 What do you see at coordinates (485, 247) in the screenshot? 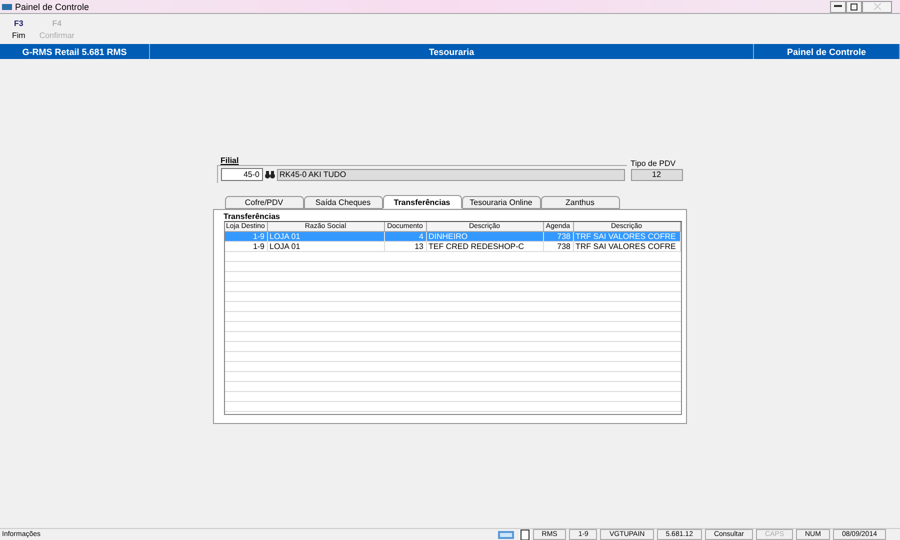
I see `table-cell: TEF CRED REDESHOP-C` at bounding box center [485, 247].